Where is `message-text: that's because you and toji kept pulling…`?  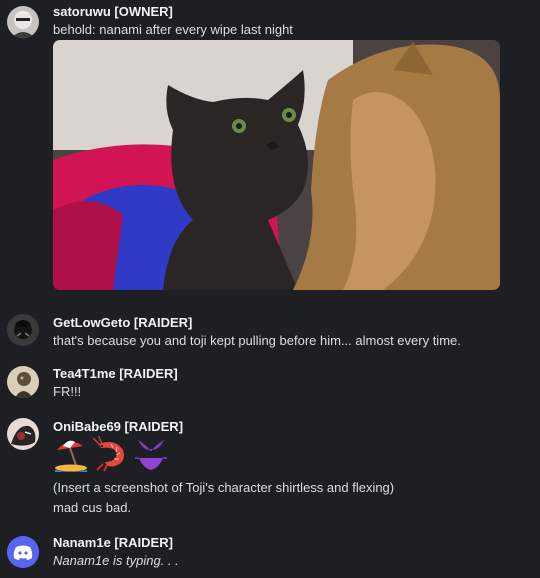
message-text: that's because you and toji kept pulling… is located at coordinates (257, 340).